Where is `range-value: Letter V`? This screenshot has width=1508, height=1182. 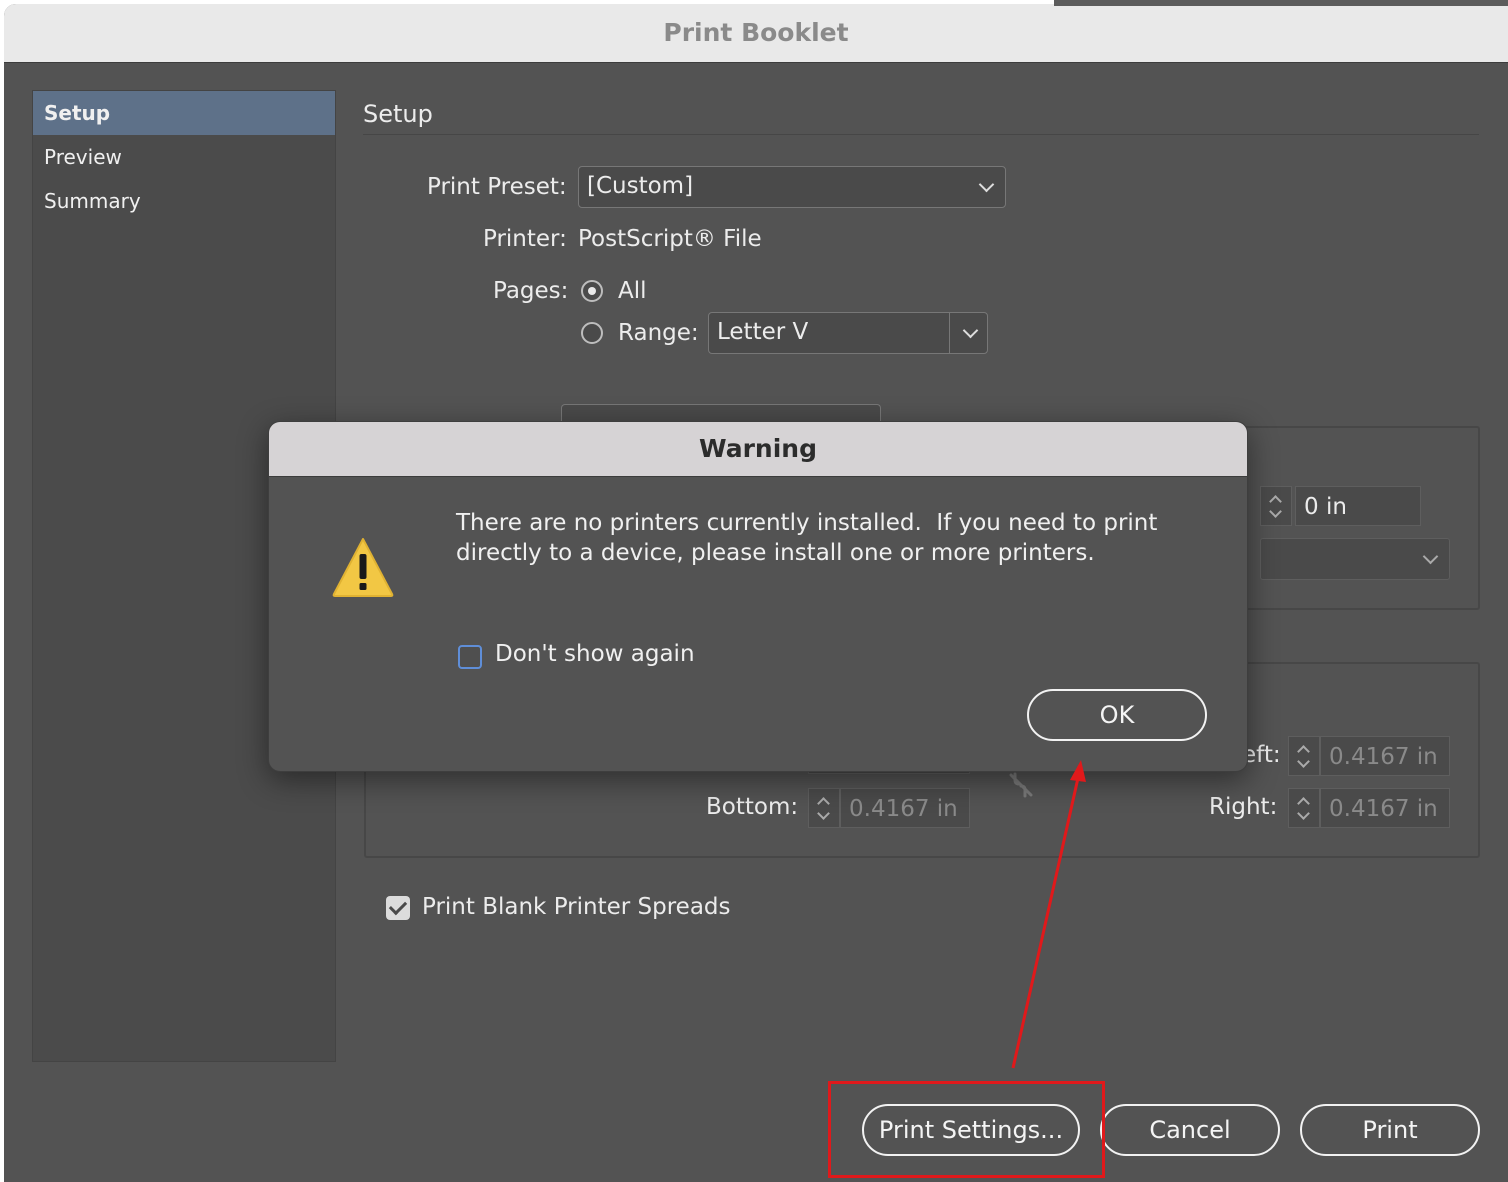 range-value: Letter V is located at coordinates (763, 332).